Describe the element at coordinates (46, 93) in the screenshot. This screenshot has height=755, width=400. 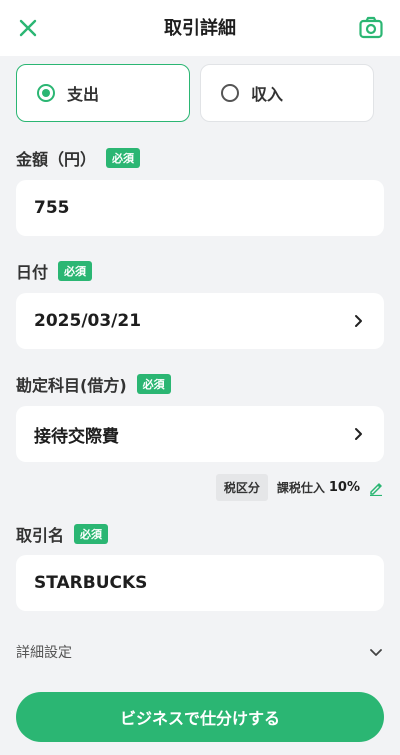
I see `radio-selected-icon` at that location.